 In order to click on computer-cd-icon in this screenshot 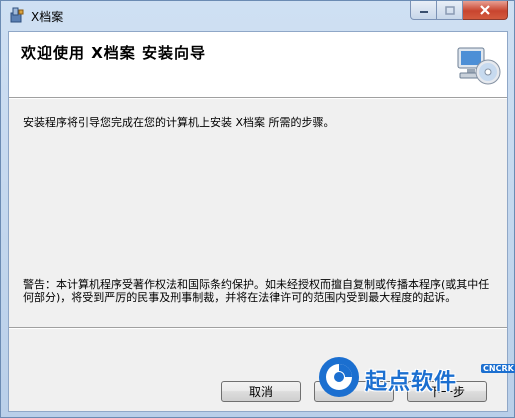, I will do `click(479, 66)`.